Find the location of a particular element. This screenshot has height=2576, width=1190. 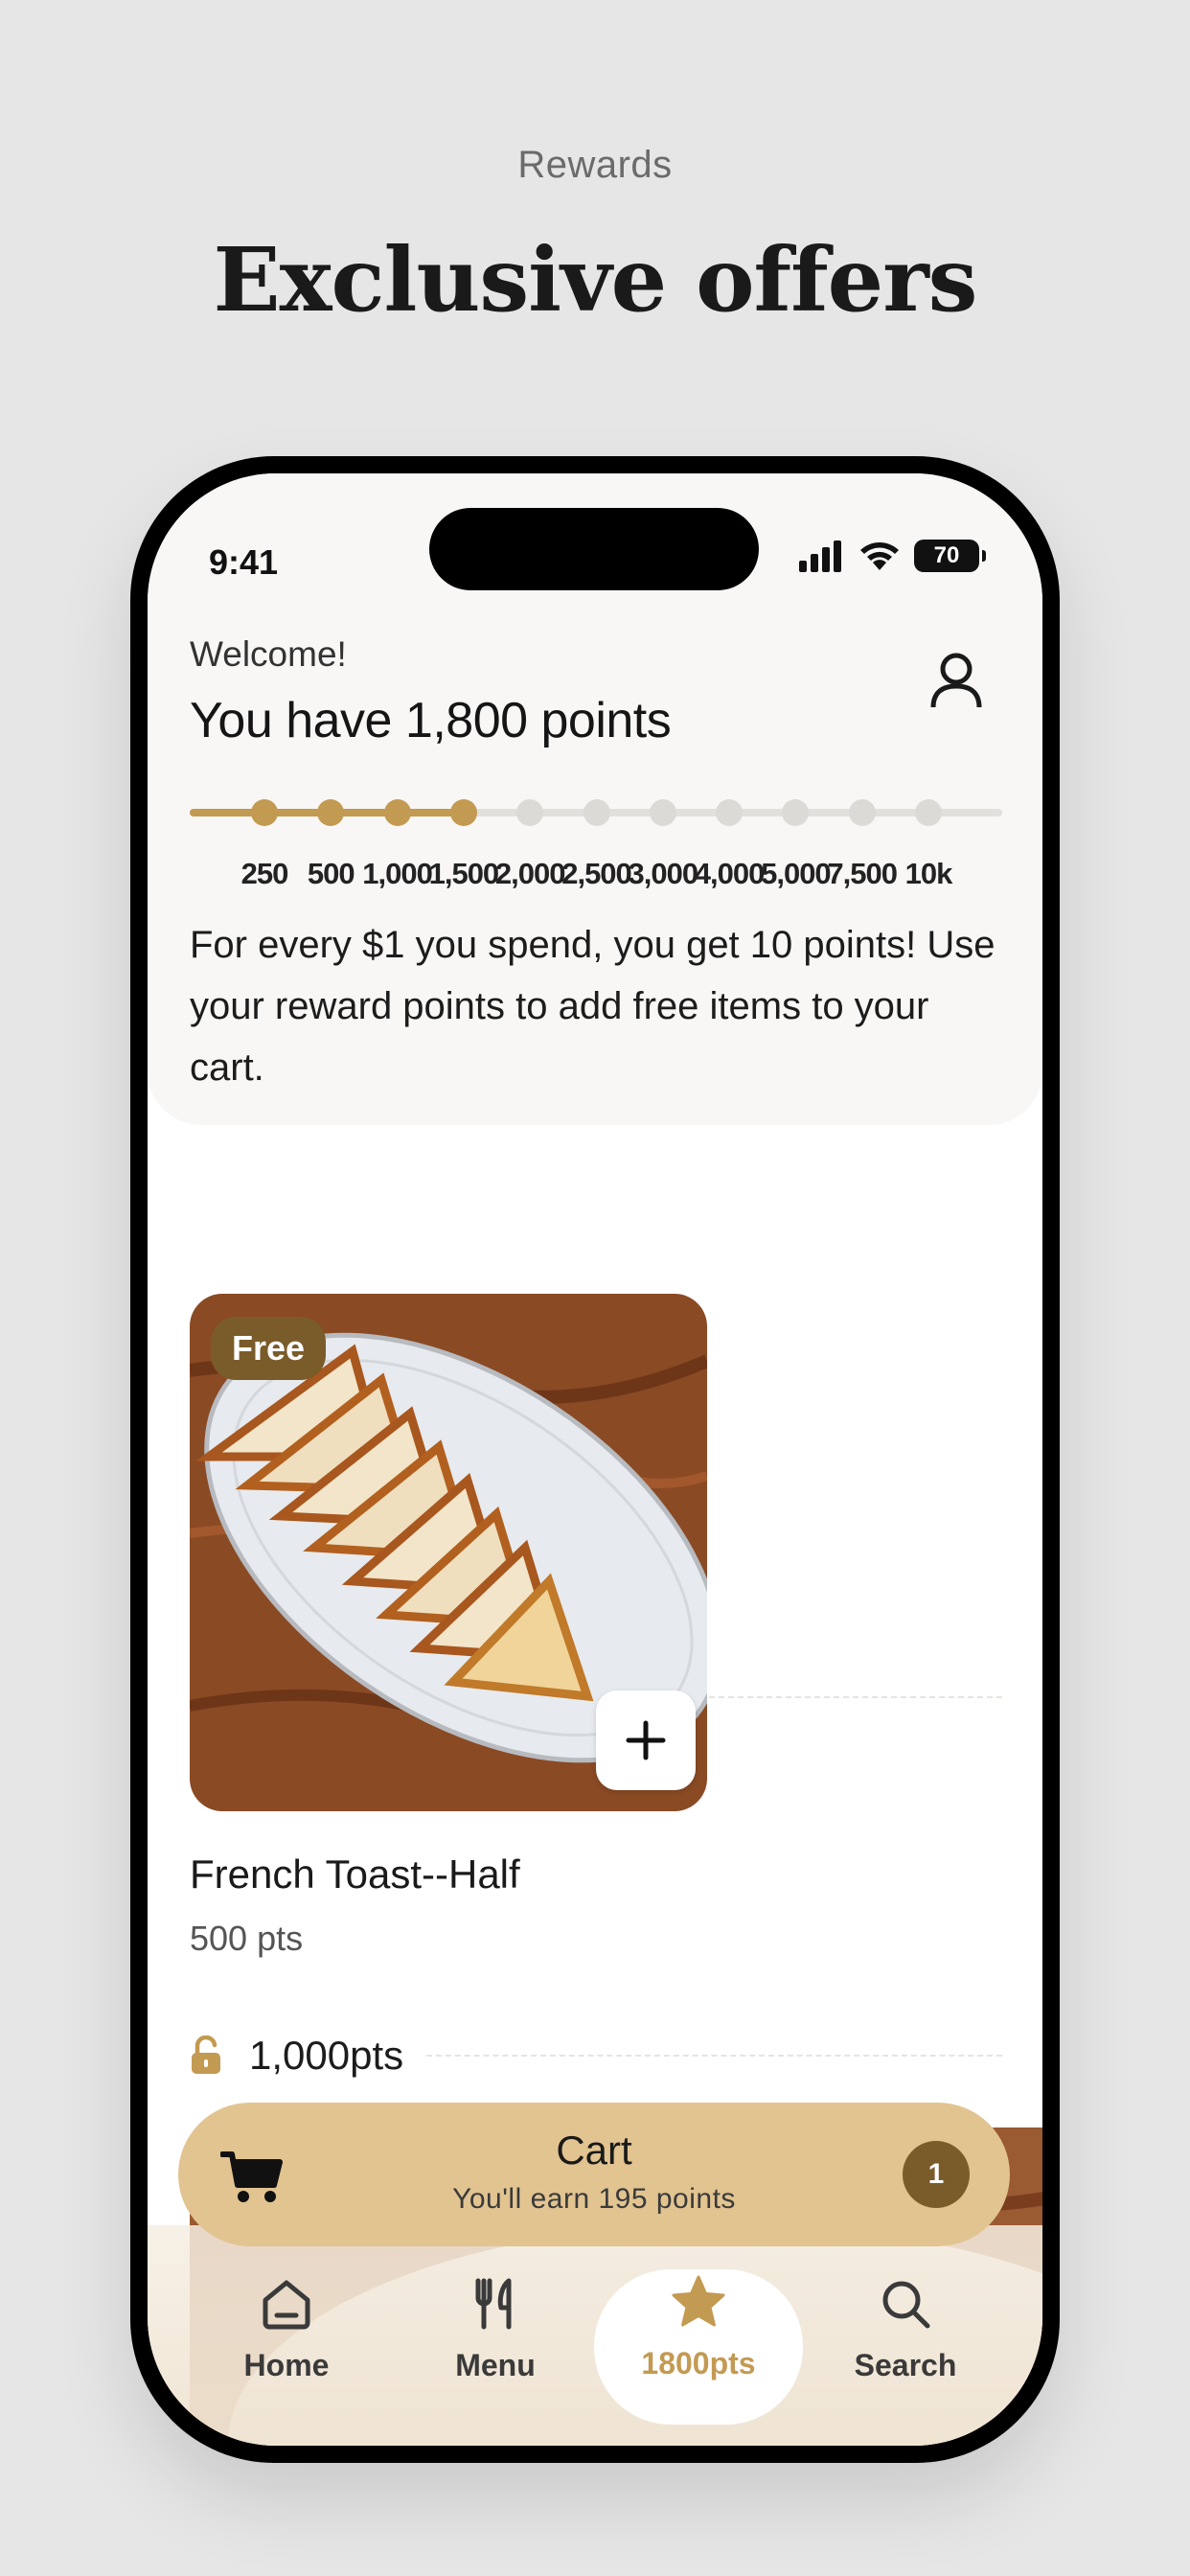

points-progress-track is located at coordinates (596, 812).